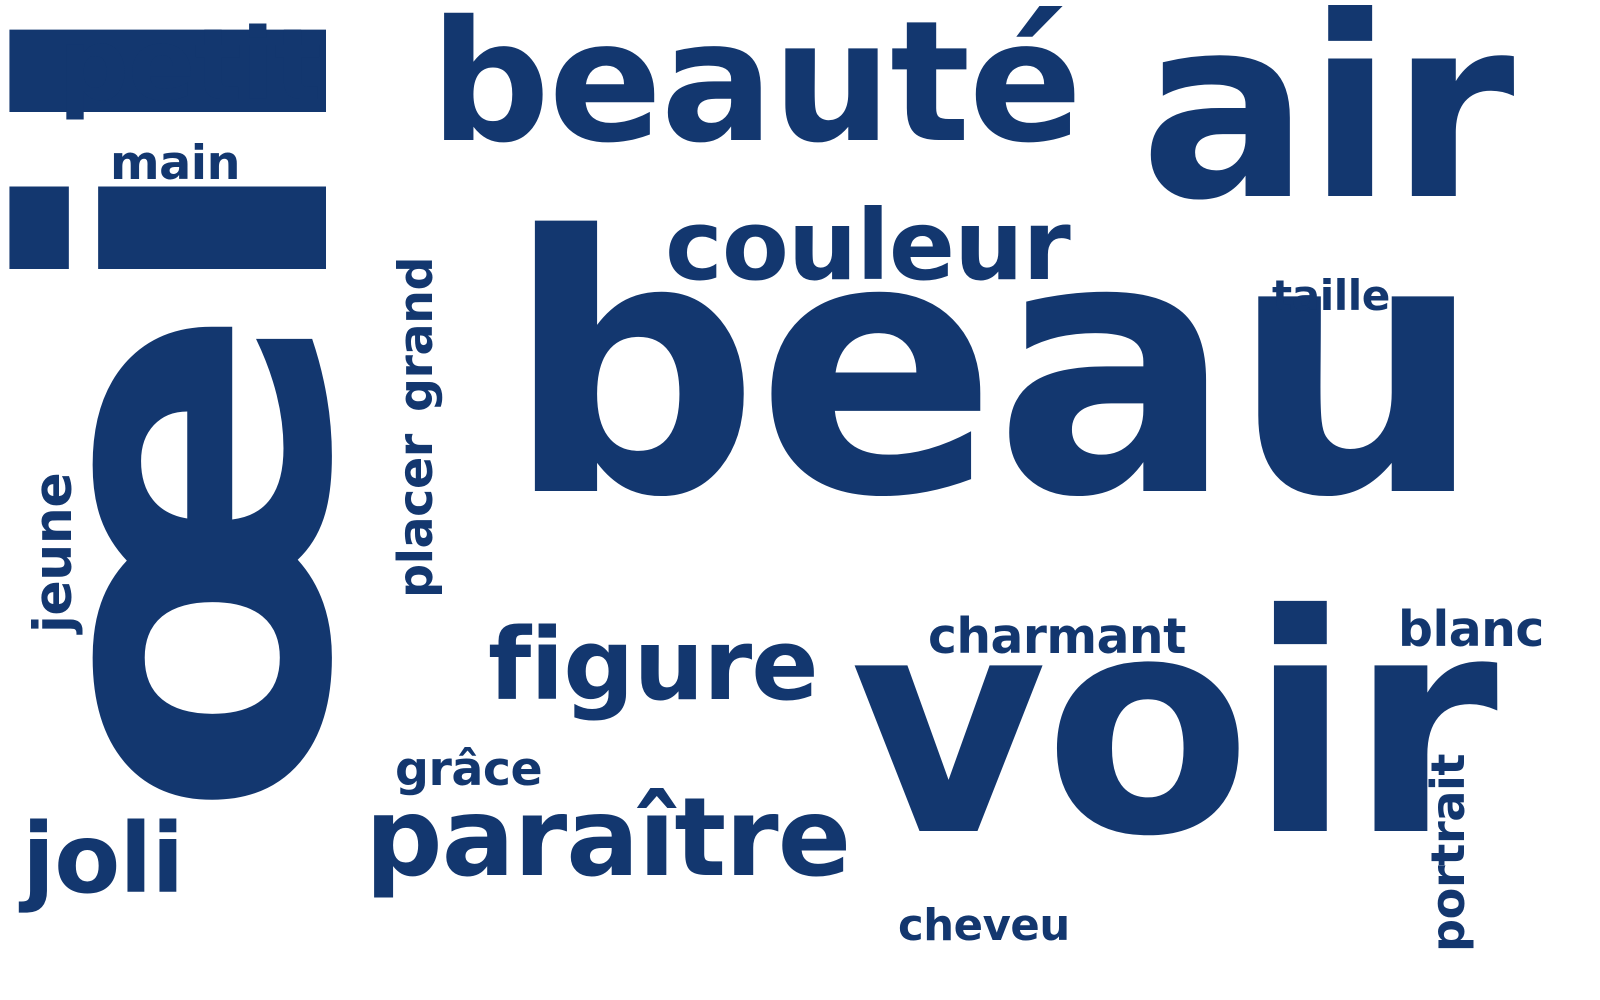 The image size is (1600, 1000). I want to click on word-petit: petit, so click(189, 66).